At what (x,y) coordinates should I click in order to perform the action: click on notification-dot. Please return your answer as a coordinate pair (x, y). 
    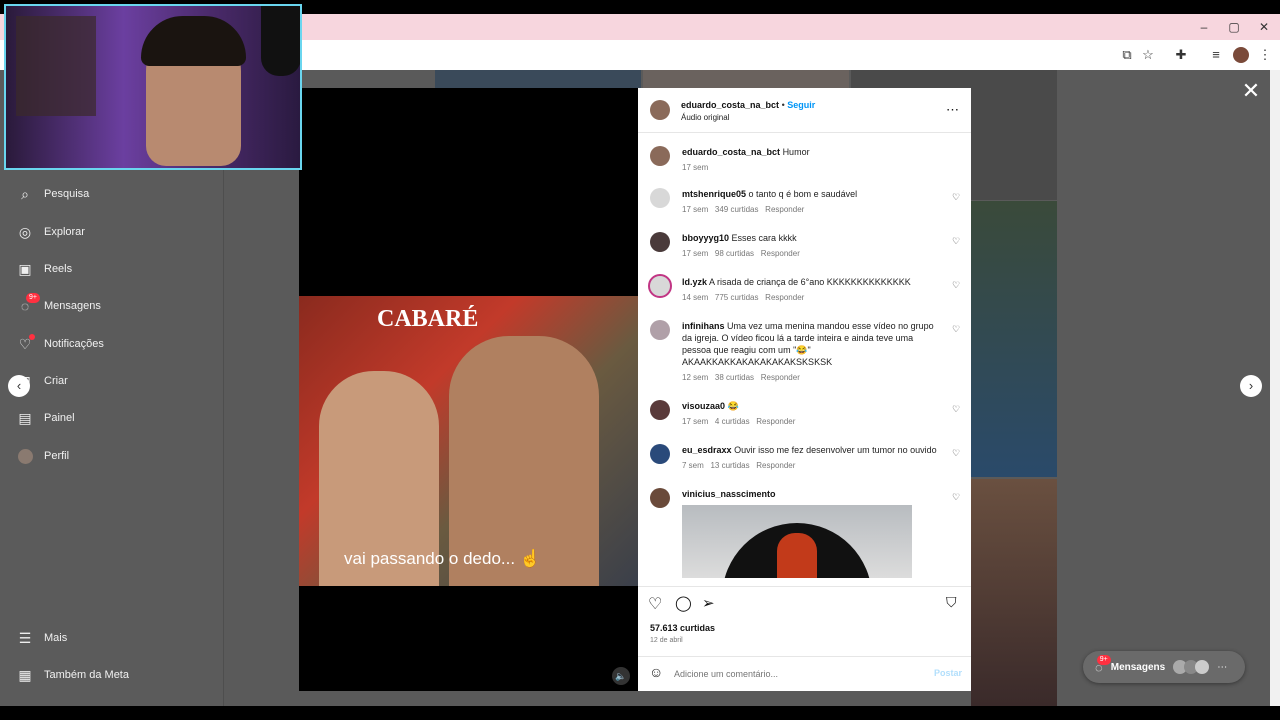
    Looking at the image, I should click on (32, 337).